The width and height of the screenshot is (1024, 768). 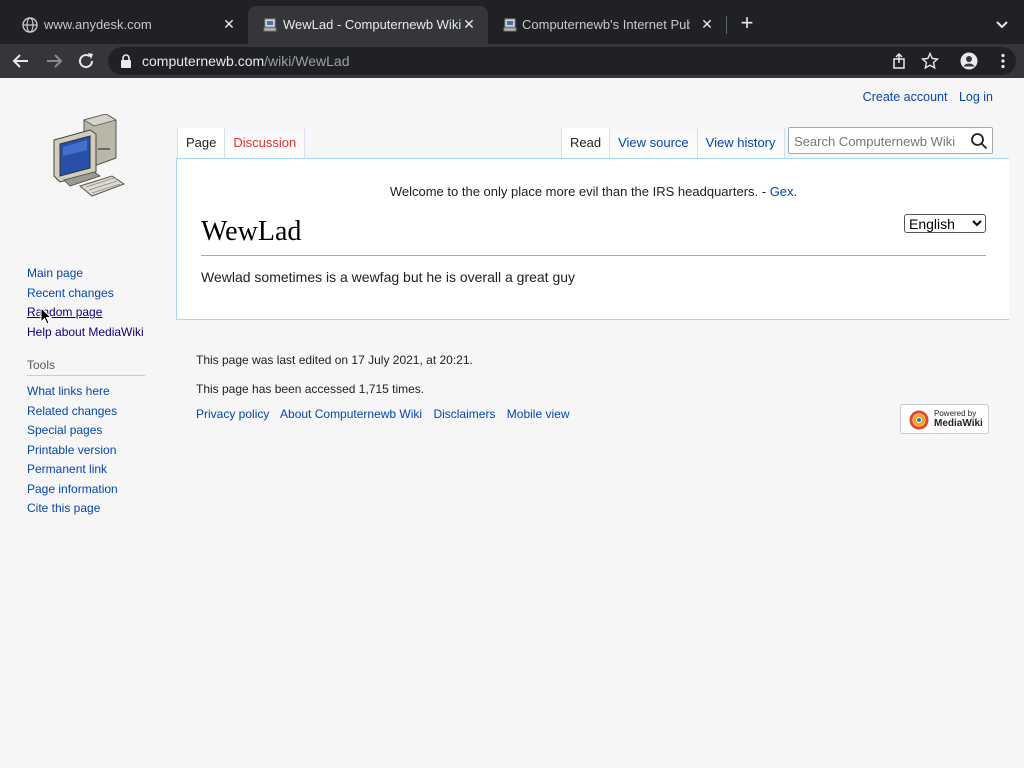 I want to click on powered-by-text: Powered by MediaWiki, so click(x=958, y=419).